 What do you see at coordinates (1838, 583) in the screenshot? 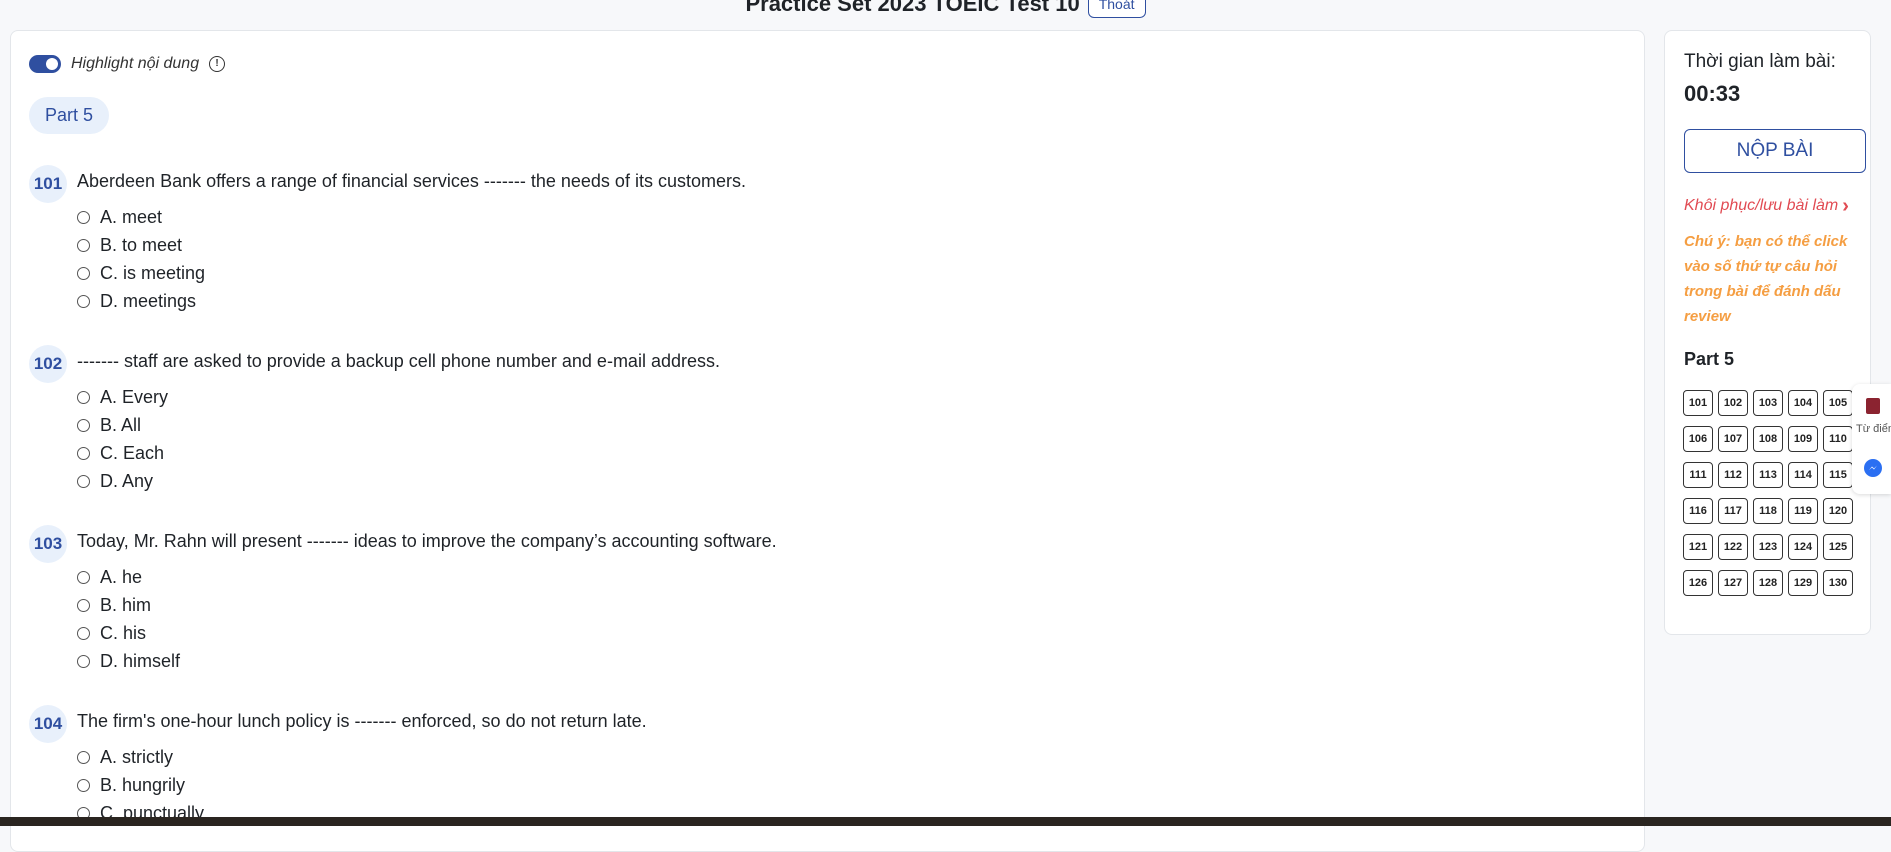
I see `question-nav-button: 130` at bounding box center [1838, 583].